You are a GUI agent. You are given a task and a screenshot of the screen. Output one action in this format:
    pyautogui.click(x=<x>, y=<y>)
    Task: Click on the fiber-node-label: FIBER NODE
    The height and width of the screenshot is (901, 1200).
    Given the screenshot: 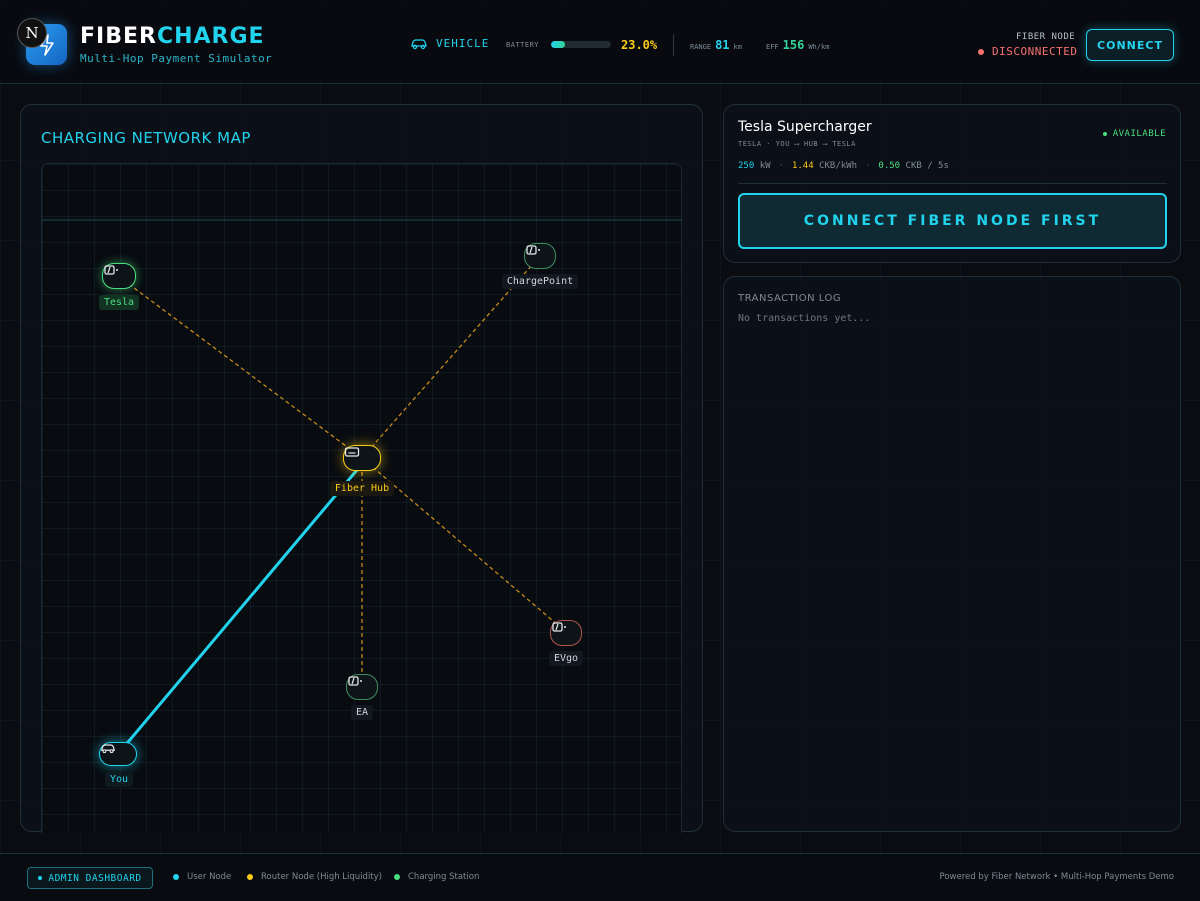 What is the action you would take?
    pyautogui.click(x=1046, y=37)
    